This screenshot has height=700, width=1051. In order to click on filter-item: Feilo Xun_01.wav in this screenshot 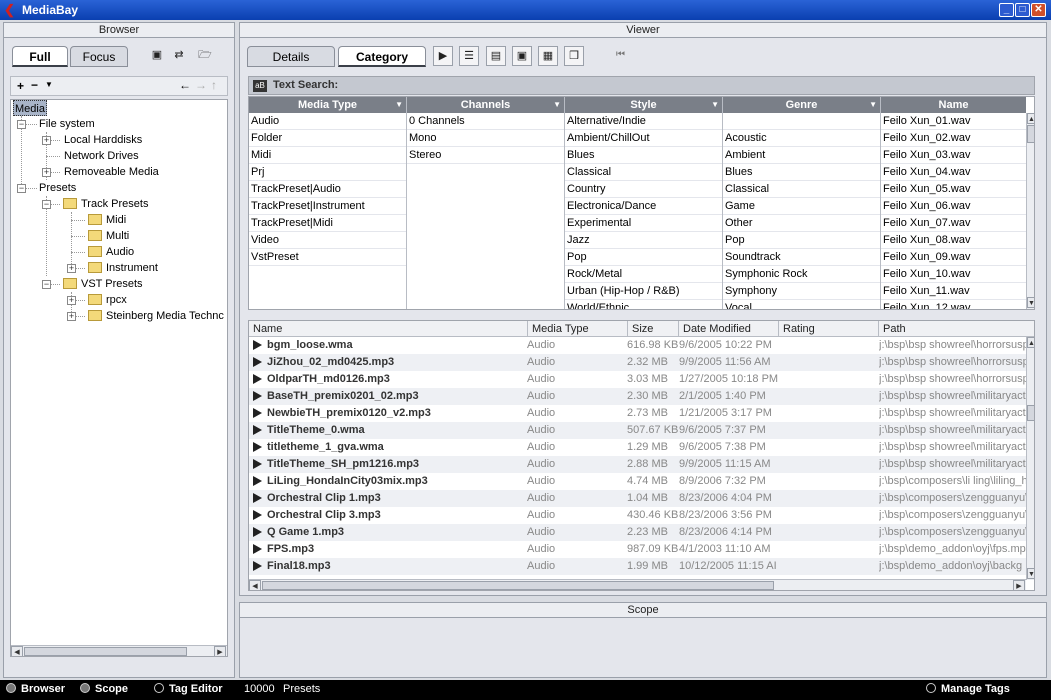, I will do `click(953, 121)`.